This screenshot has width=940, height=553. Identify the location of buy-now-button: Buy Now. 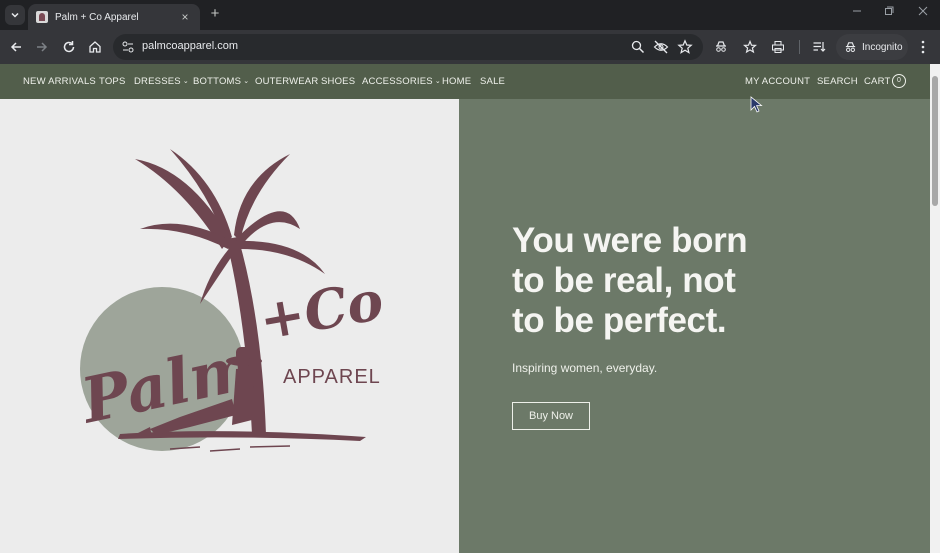
(551, 416).